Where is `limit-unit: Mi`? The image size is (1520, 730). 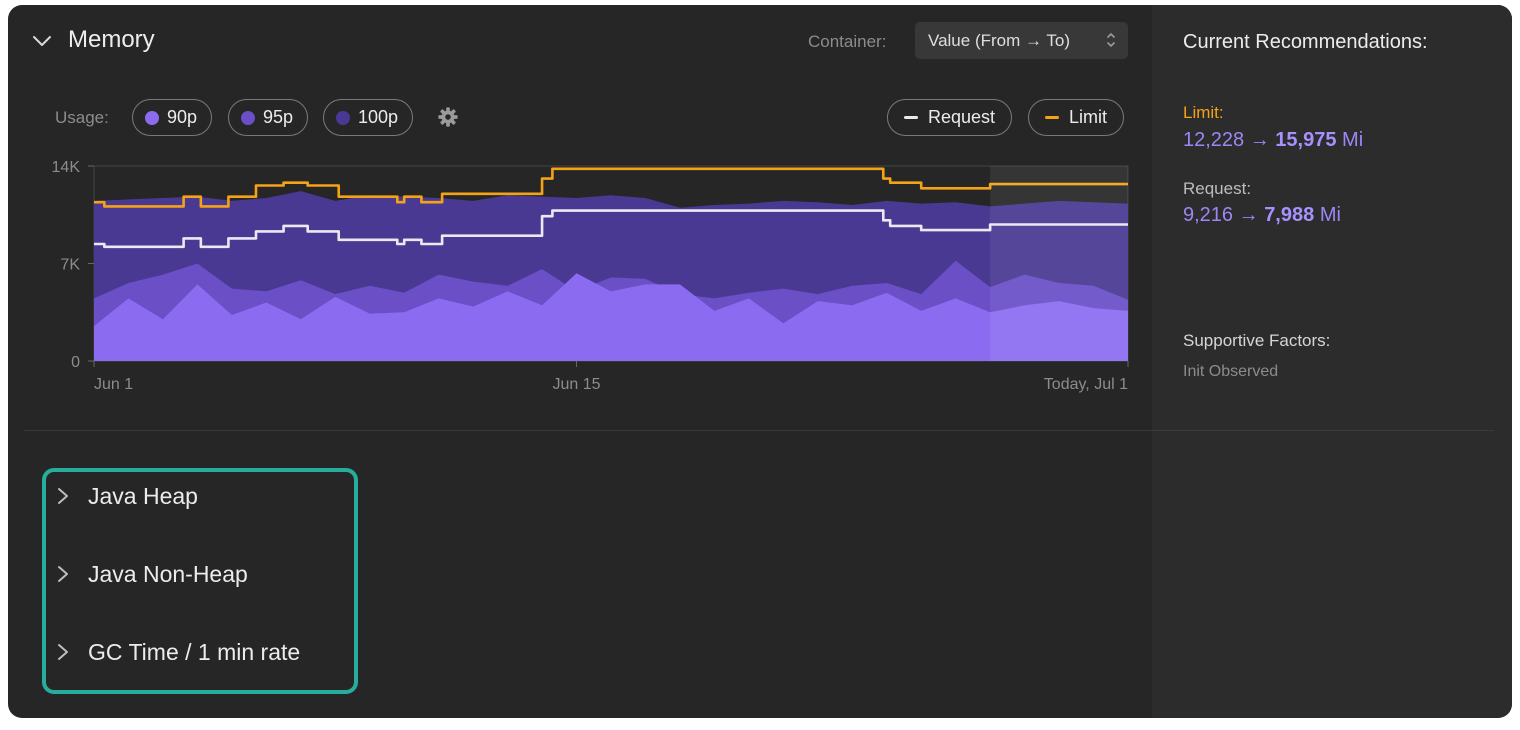
limit-unit: Mi is located at coordinates (1353, 140).